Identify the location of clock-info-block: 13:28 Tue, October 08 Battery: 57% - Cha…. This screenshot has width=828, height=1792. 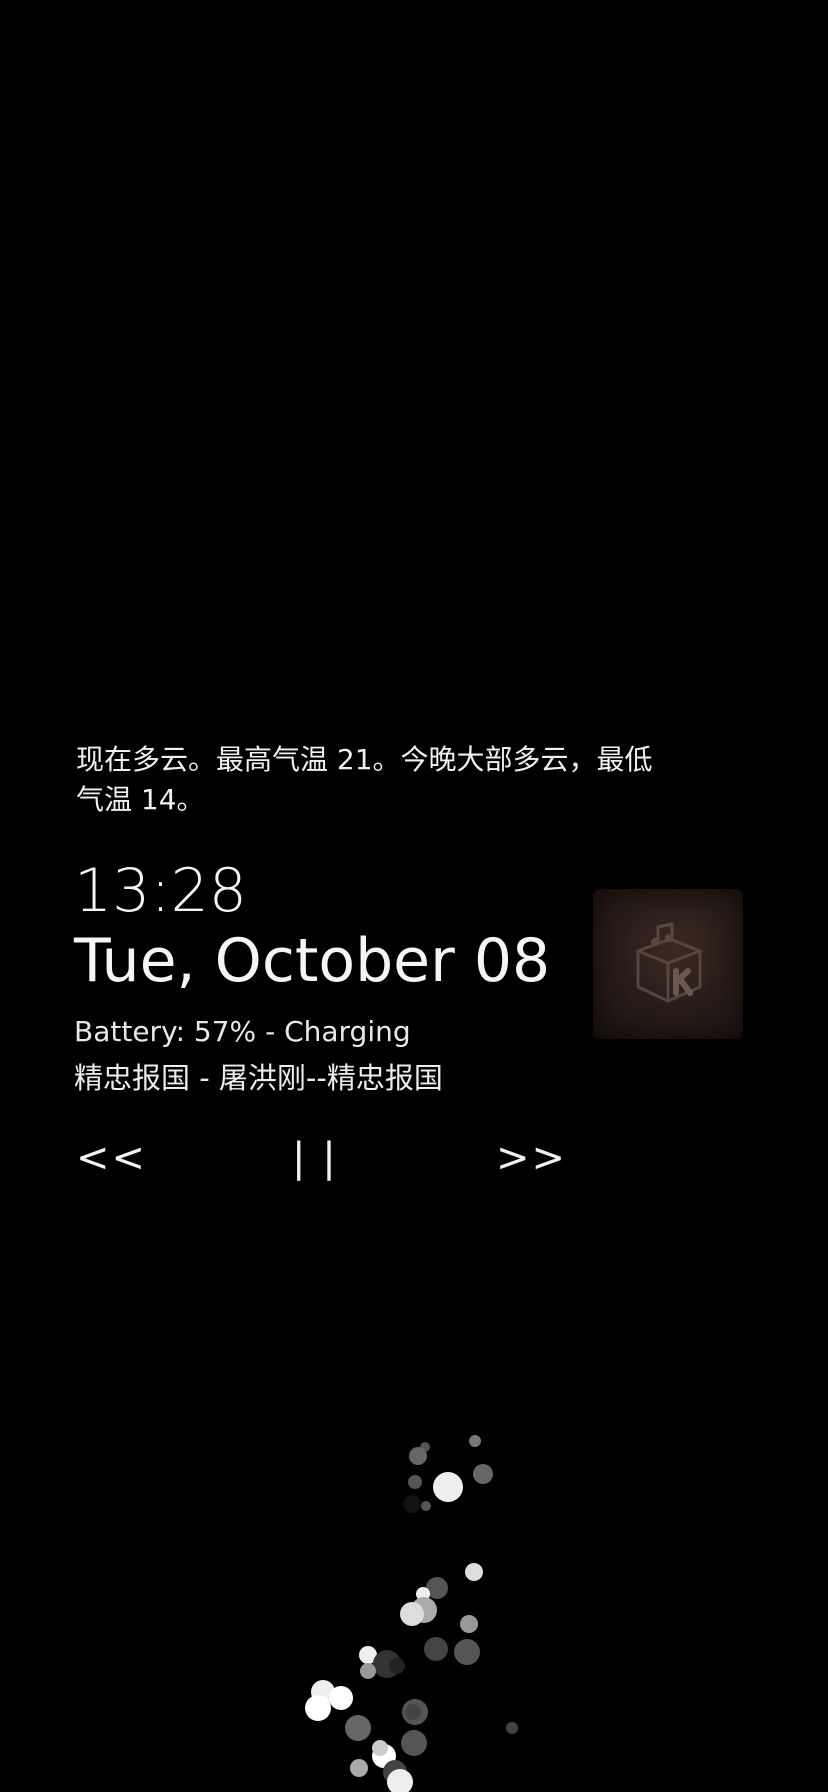
(354, 978).